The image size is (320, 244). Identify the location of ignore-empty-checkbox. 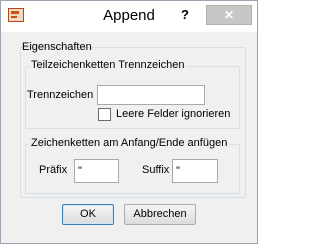
(104, 114).